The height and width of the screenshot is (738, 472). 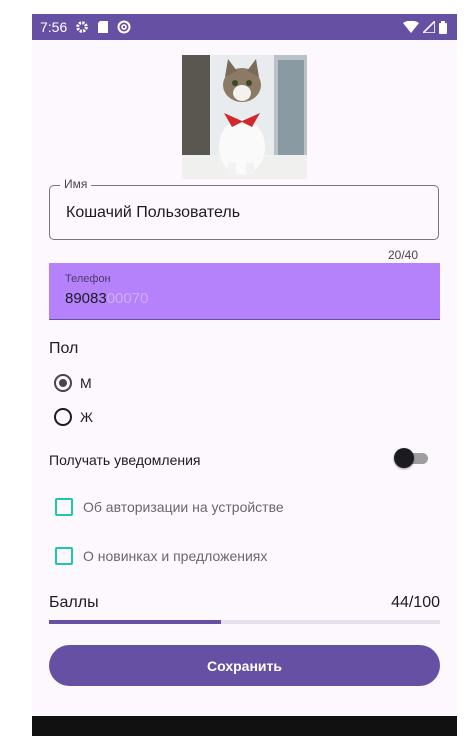 I want to click on signal-icon, so click(x=429, y=27).